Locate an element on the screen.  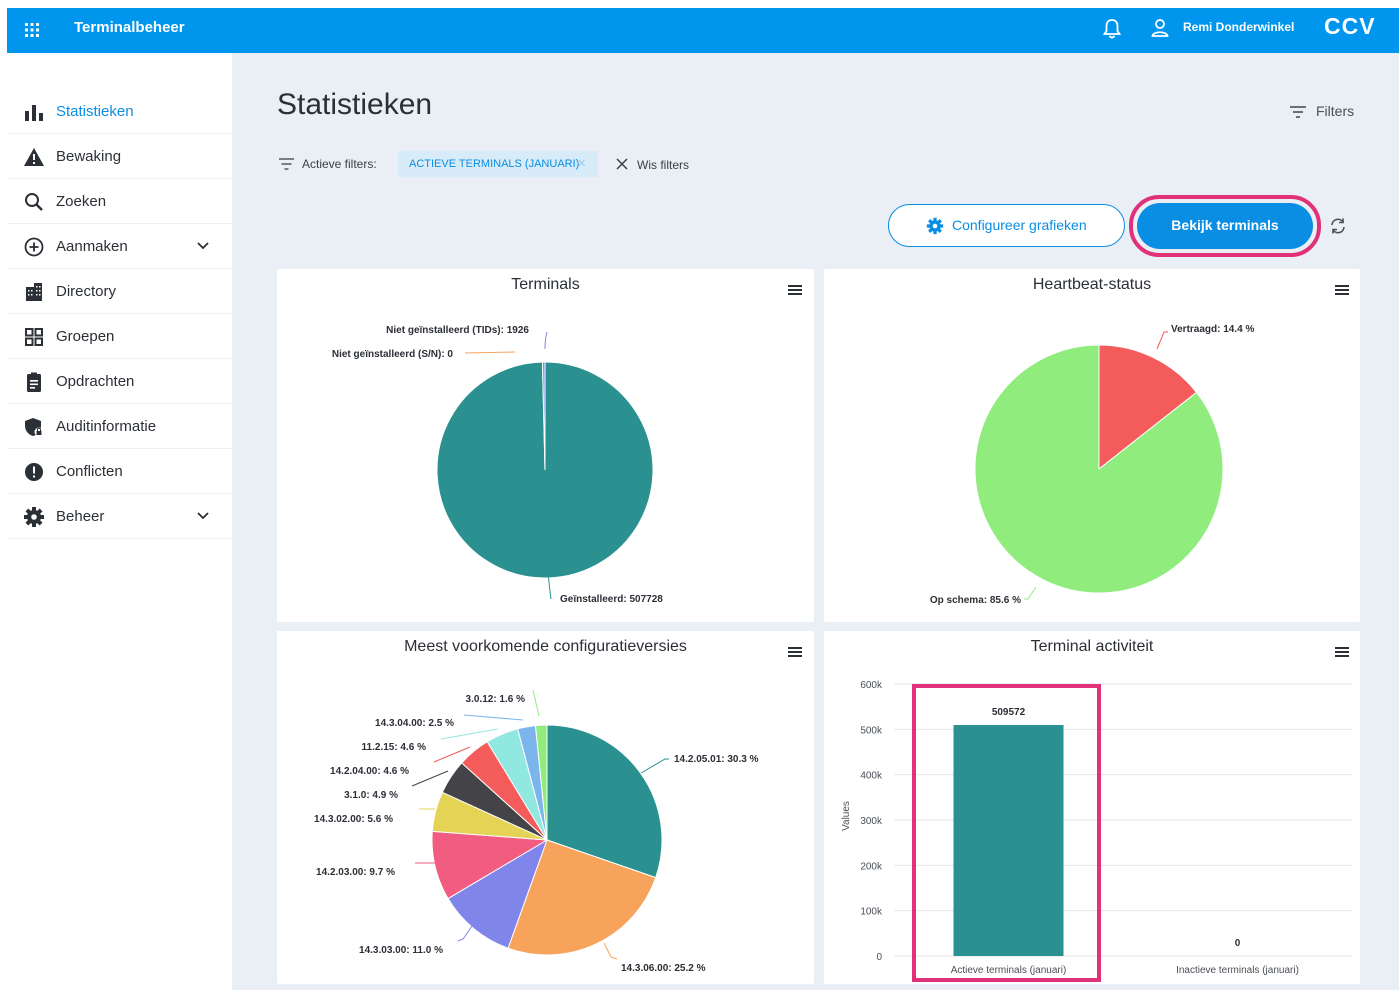
view-terminals-button: Bekijk terminals is located at coordinates (1225, 226).